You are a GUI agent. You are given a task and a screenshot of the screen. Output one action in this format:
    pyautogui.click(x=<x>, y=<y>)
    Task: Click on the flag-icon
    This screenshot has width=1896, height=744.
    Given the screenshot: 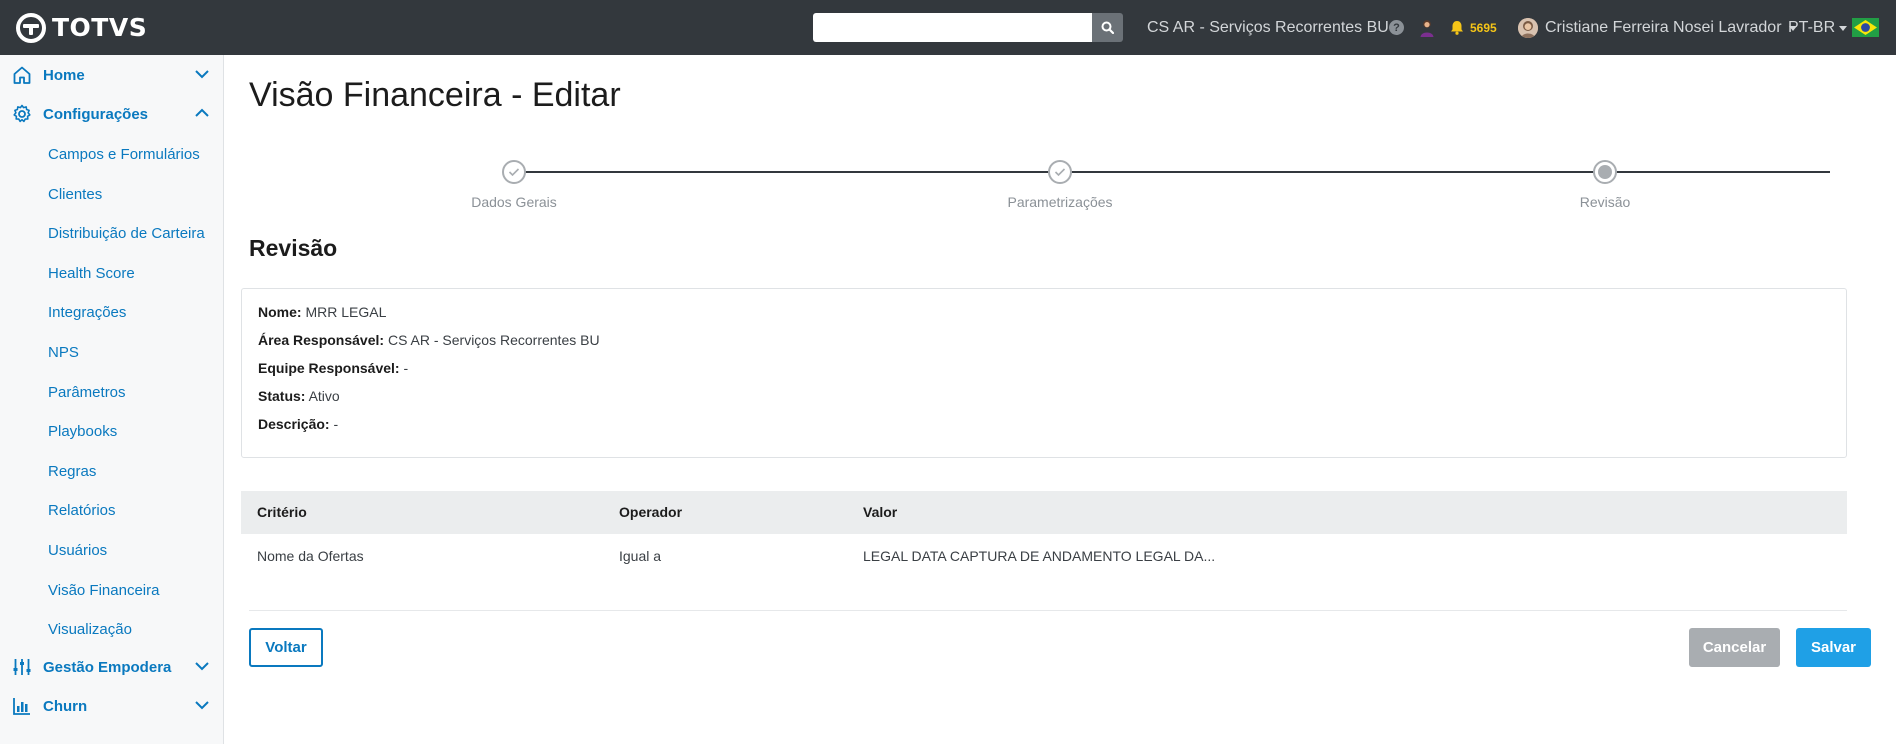 What is the action you would take?
    pyautogui.click(x=1865, y=27)
    